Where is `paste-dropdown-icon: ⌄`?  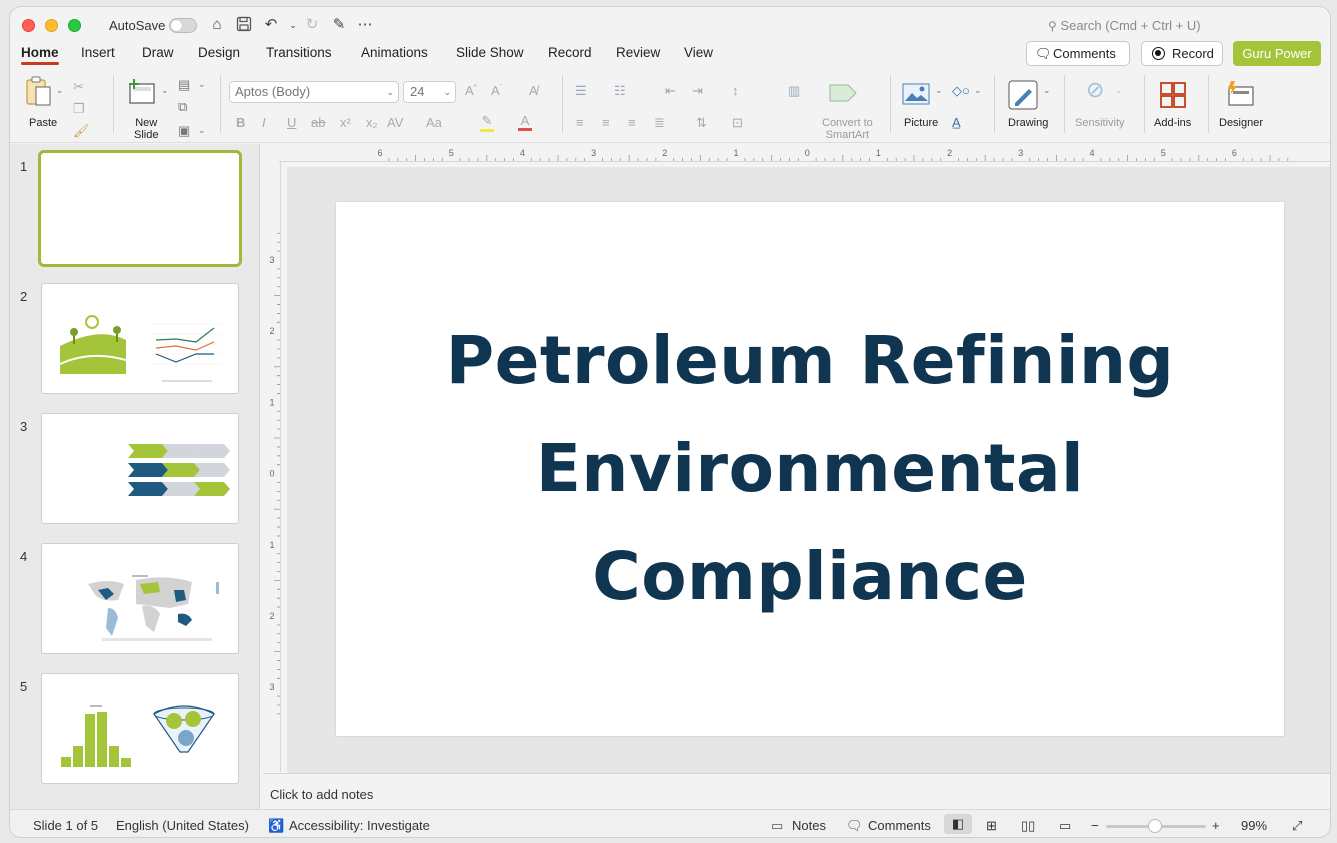 paste-dropdown-icon: ⌄ is located at coordinates (60, 90).